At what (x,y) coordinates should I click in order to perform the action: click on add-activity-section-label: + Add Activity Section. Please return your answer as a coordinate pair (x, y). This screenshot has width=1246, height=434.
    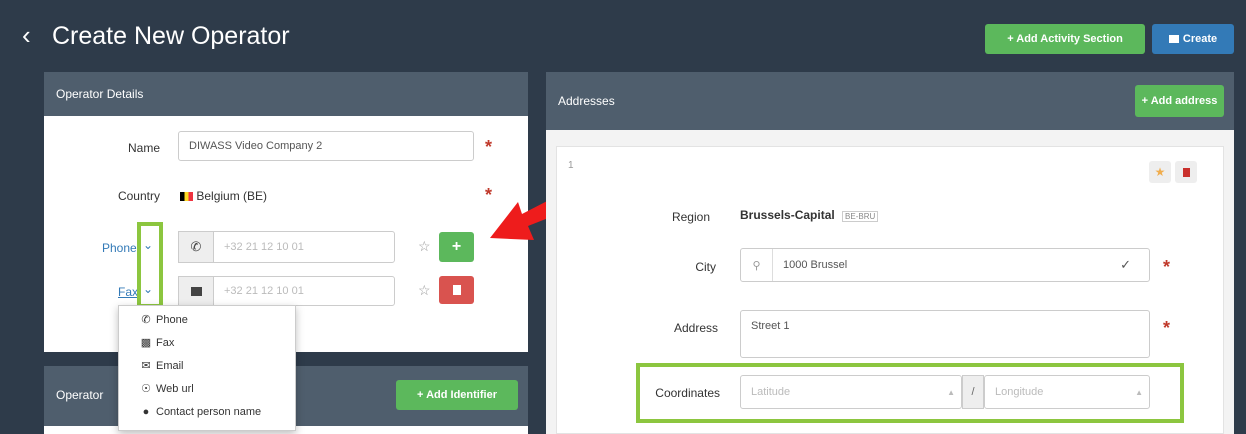
    Looking at the image, I should click on (1065, 39).